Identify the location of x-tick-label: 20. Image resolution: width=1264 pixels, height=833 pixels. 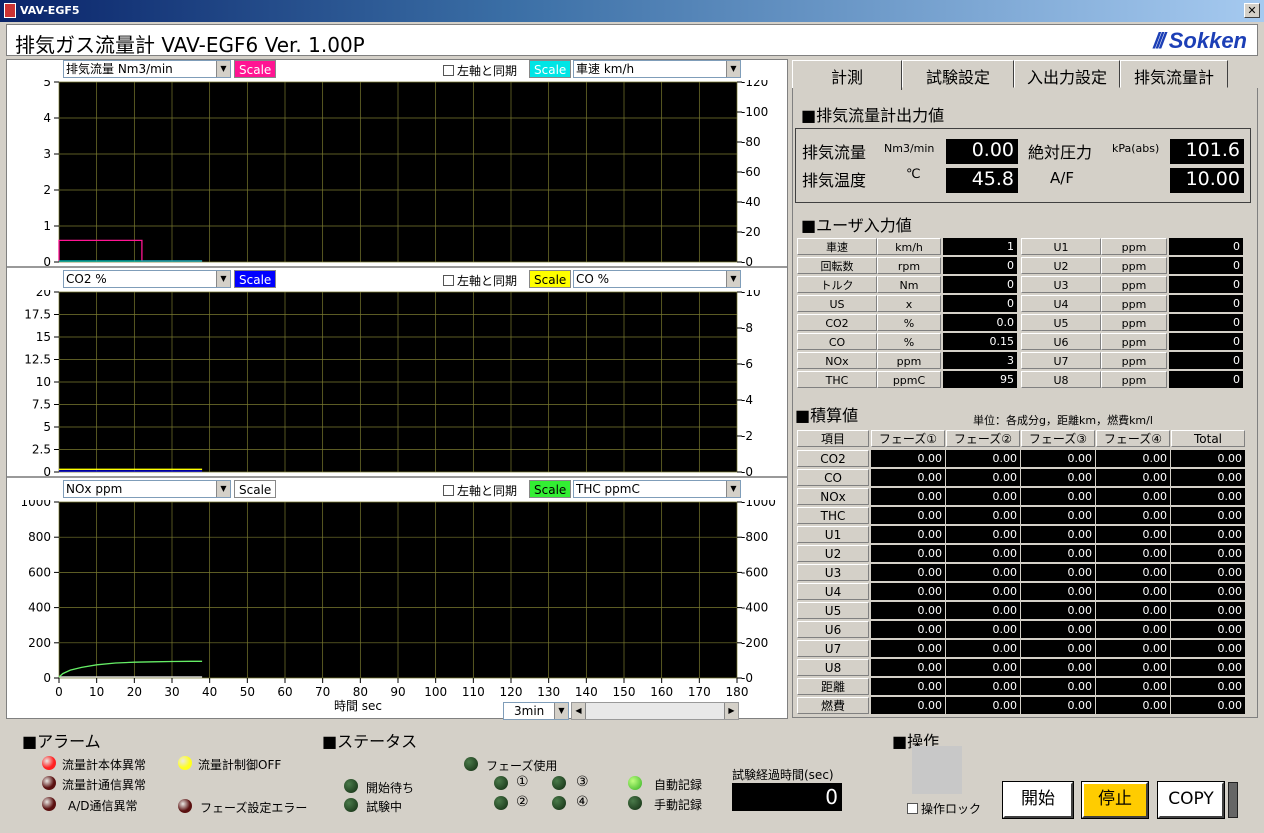
(134, 692).